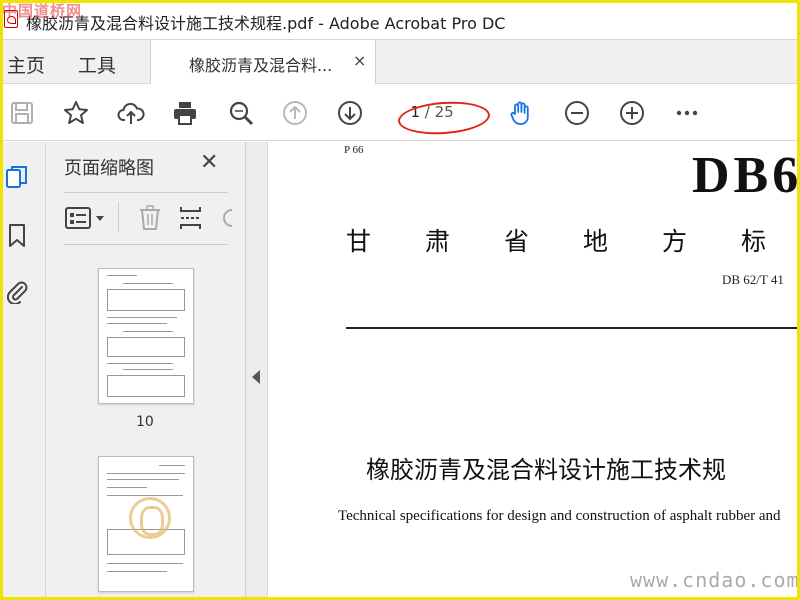 The height and width of the screenshot is (600, 800). Describe the element at coordinates (17, 177) in the screenshot. I see `page-thumbnails-icon` at that location.